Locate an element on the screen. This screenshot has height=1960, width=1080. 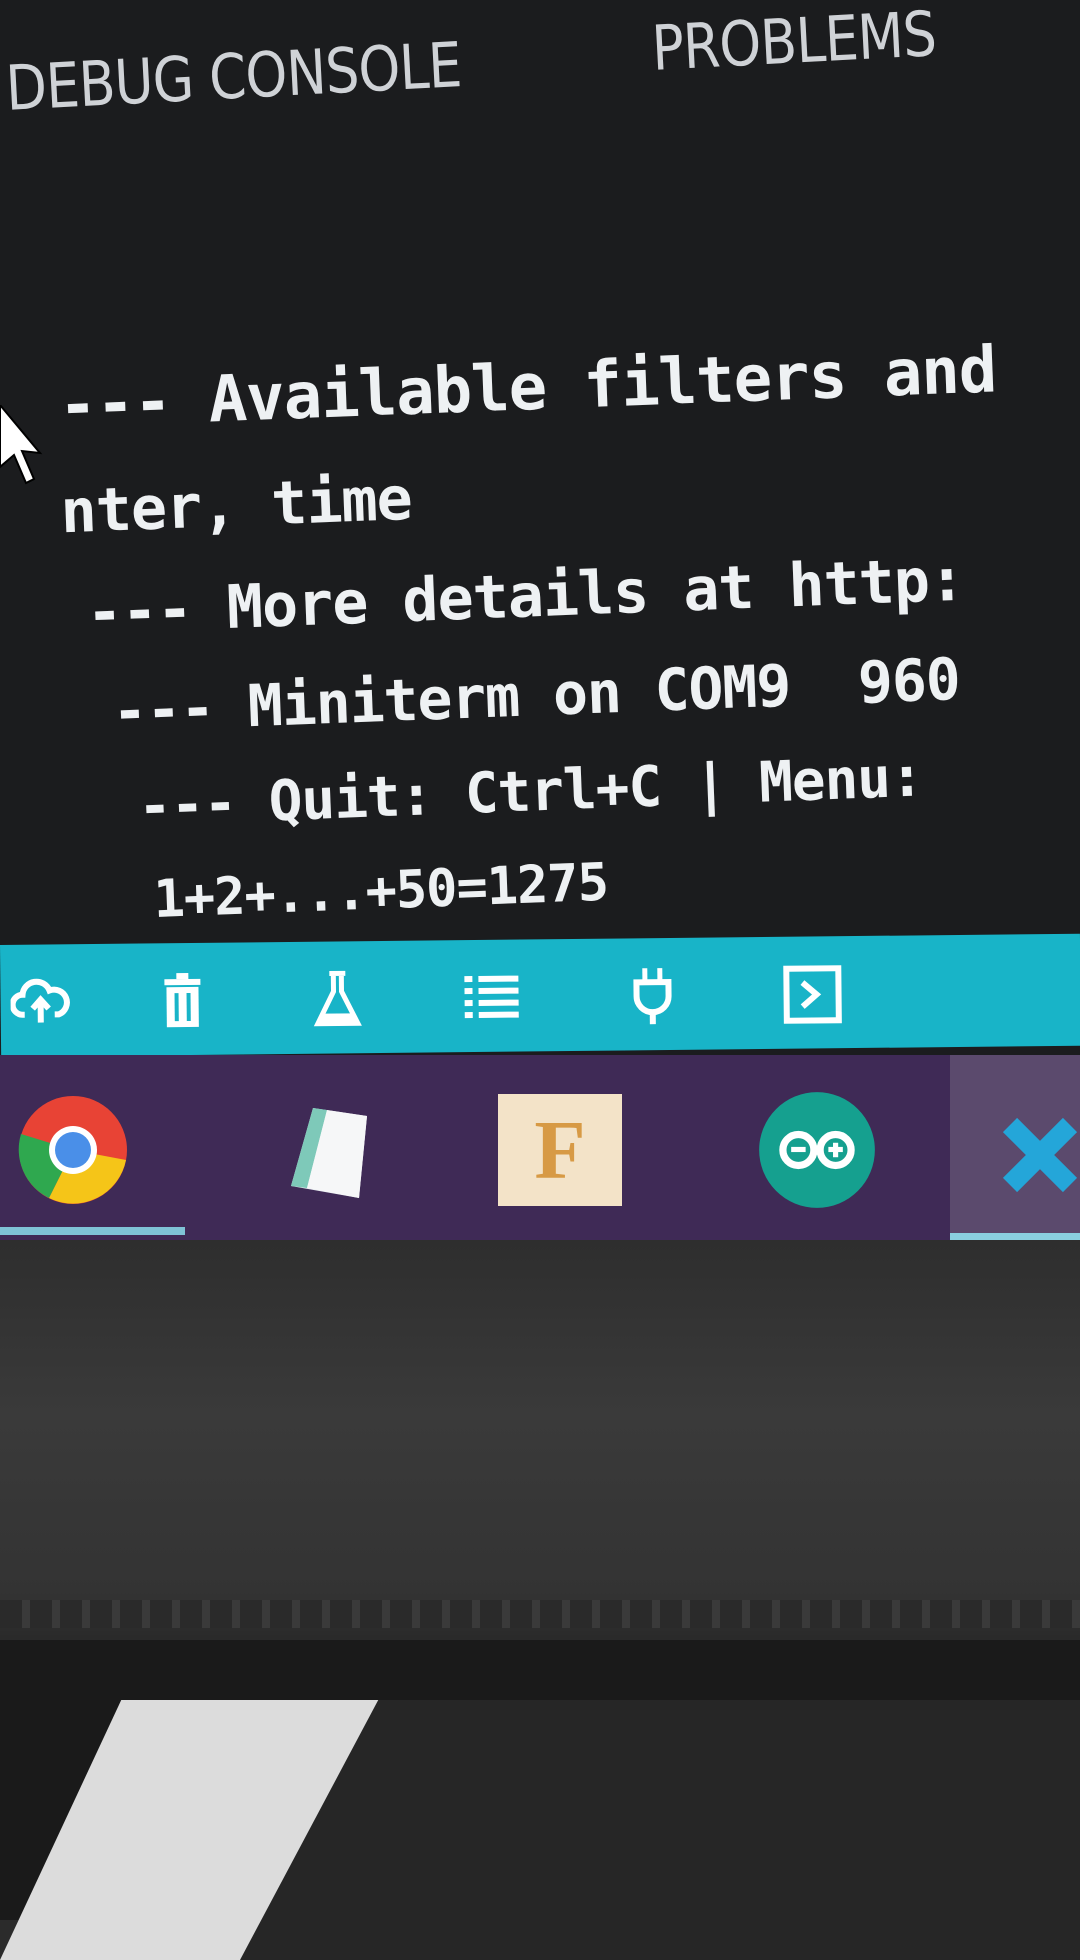
terminal-line: --- Miniterm on COM9 960 is located at coordinates (536, 695).